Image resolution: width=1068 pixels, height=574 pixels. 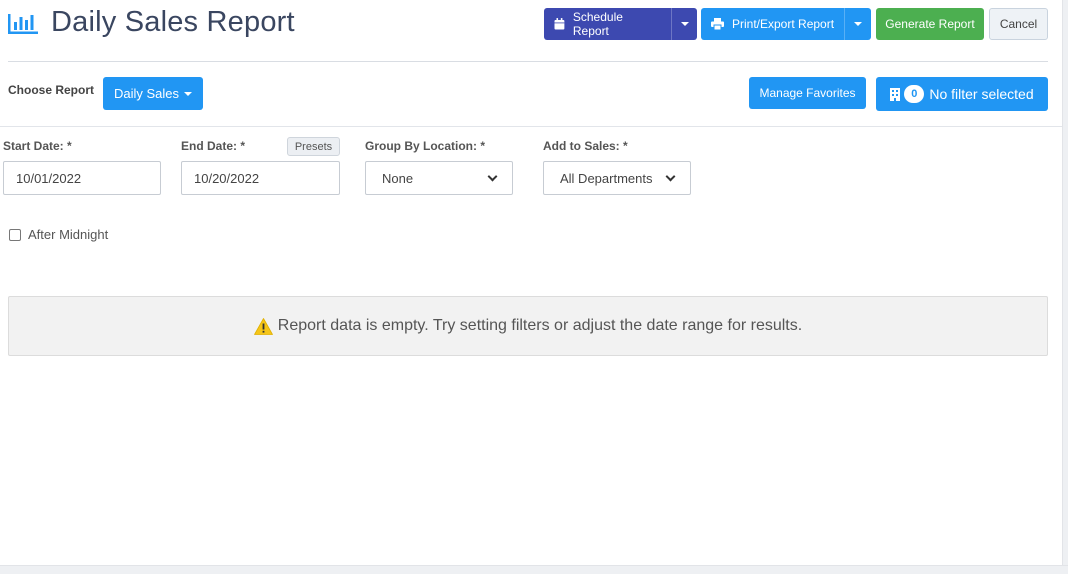 What do you see at coordinates (597, 24) in the screenshot?
I see `schedule-report-label: Schedule Report` at bounding box center [597, 24].